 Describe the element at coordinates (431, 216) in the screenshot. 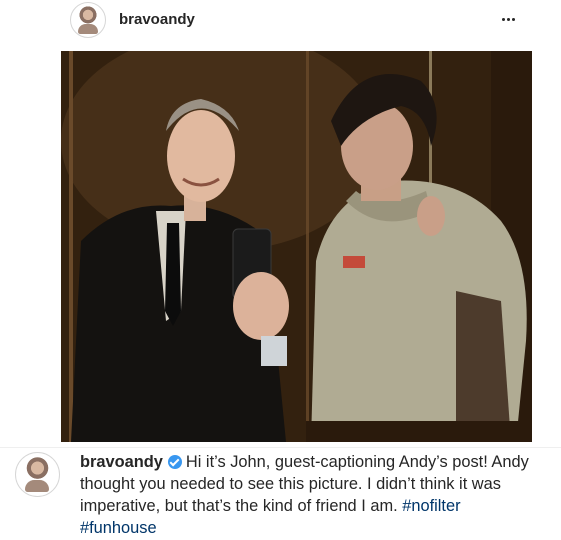

I see `man-right-hand` at that location.